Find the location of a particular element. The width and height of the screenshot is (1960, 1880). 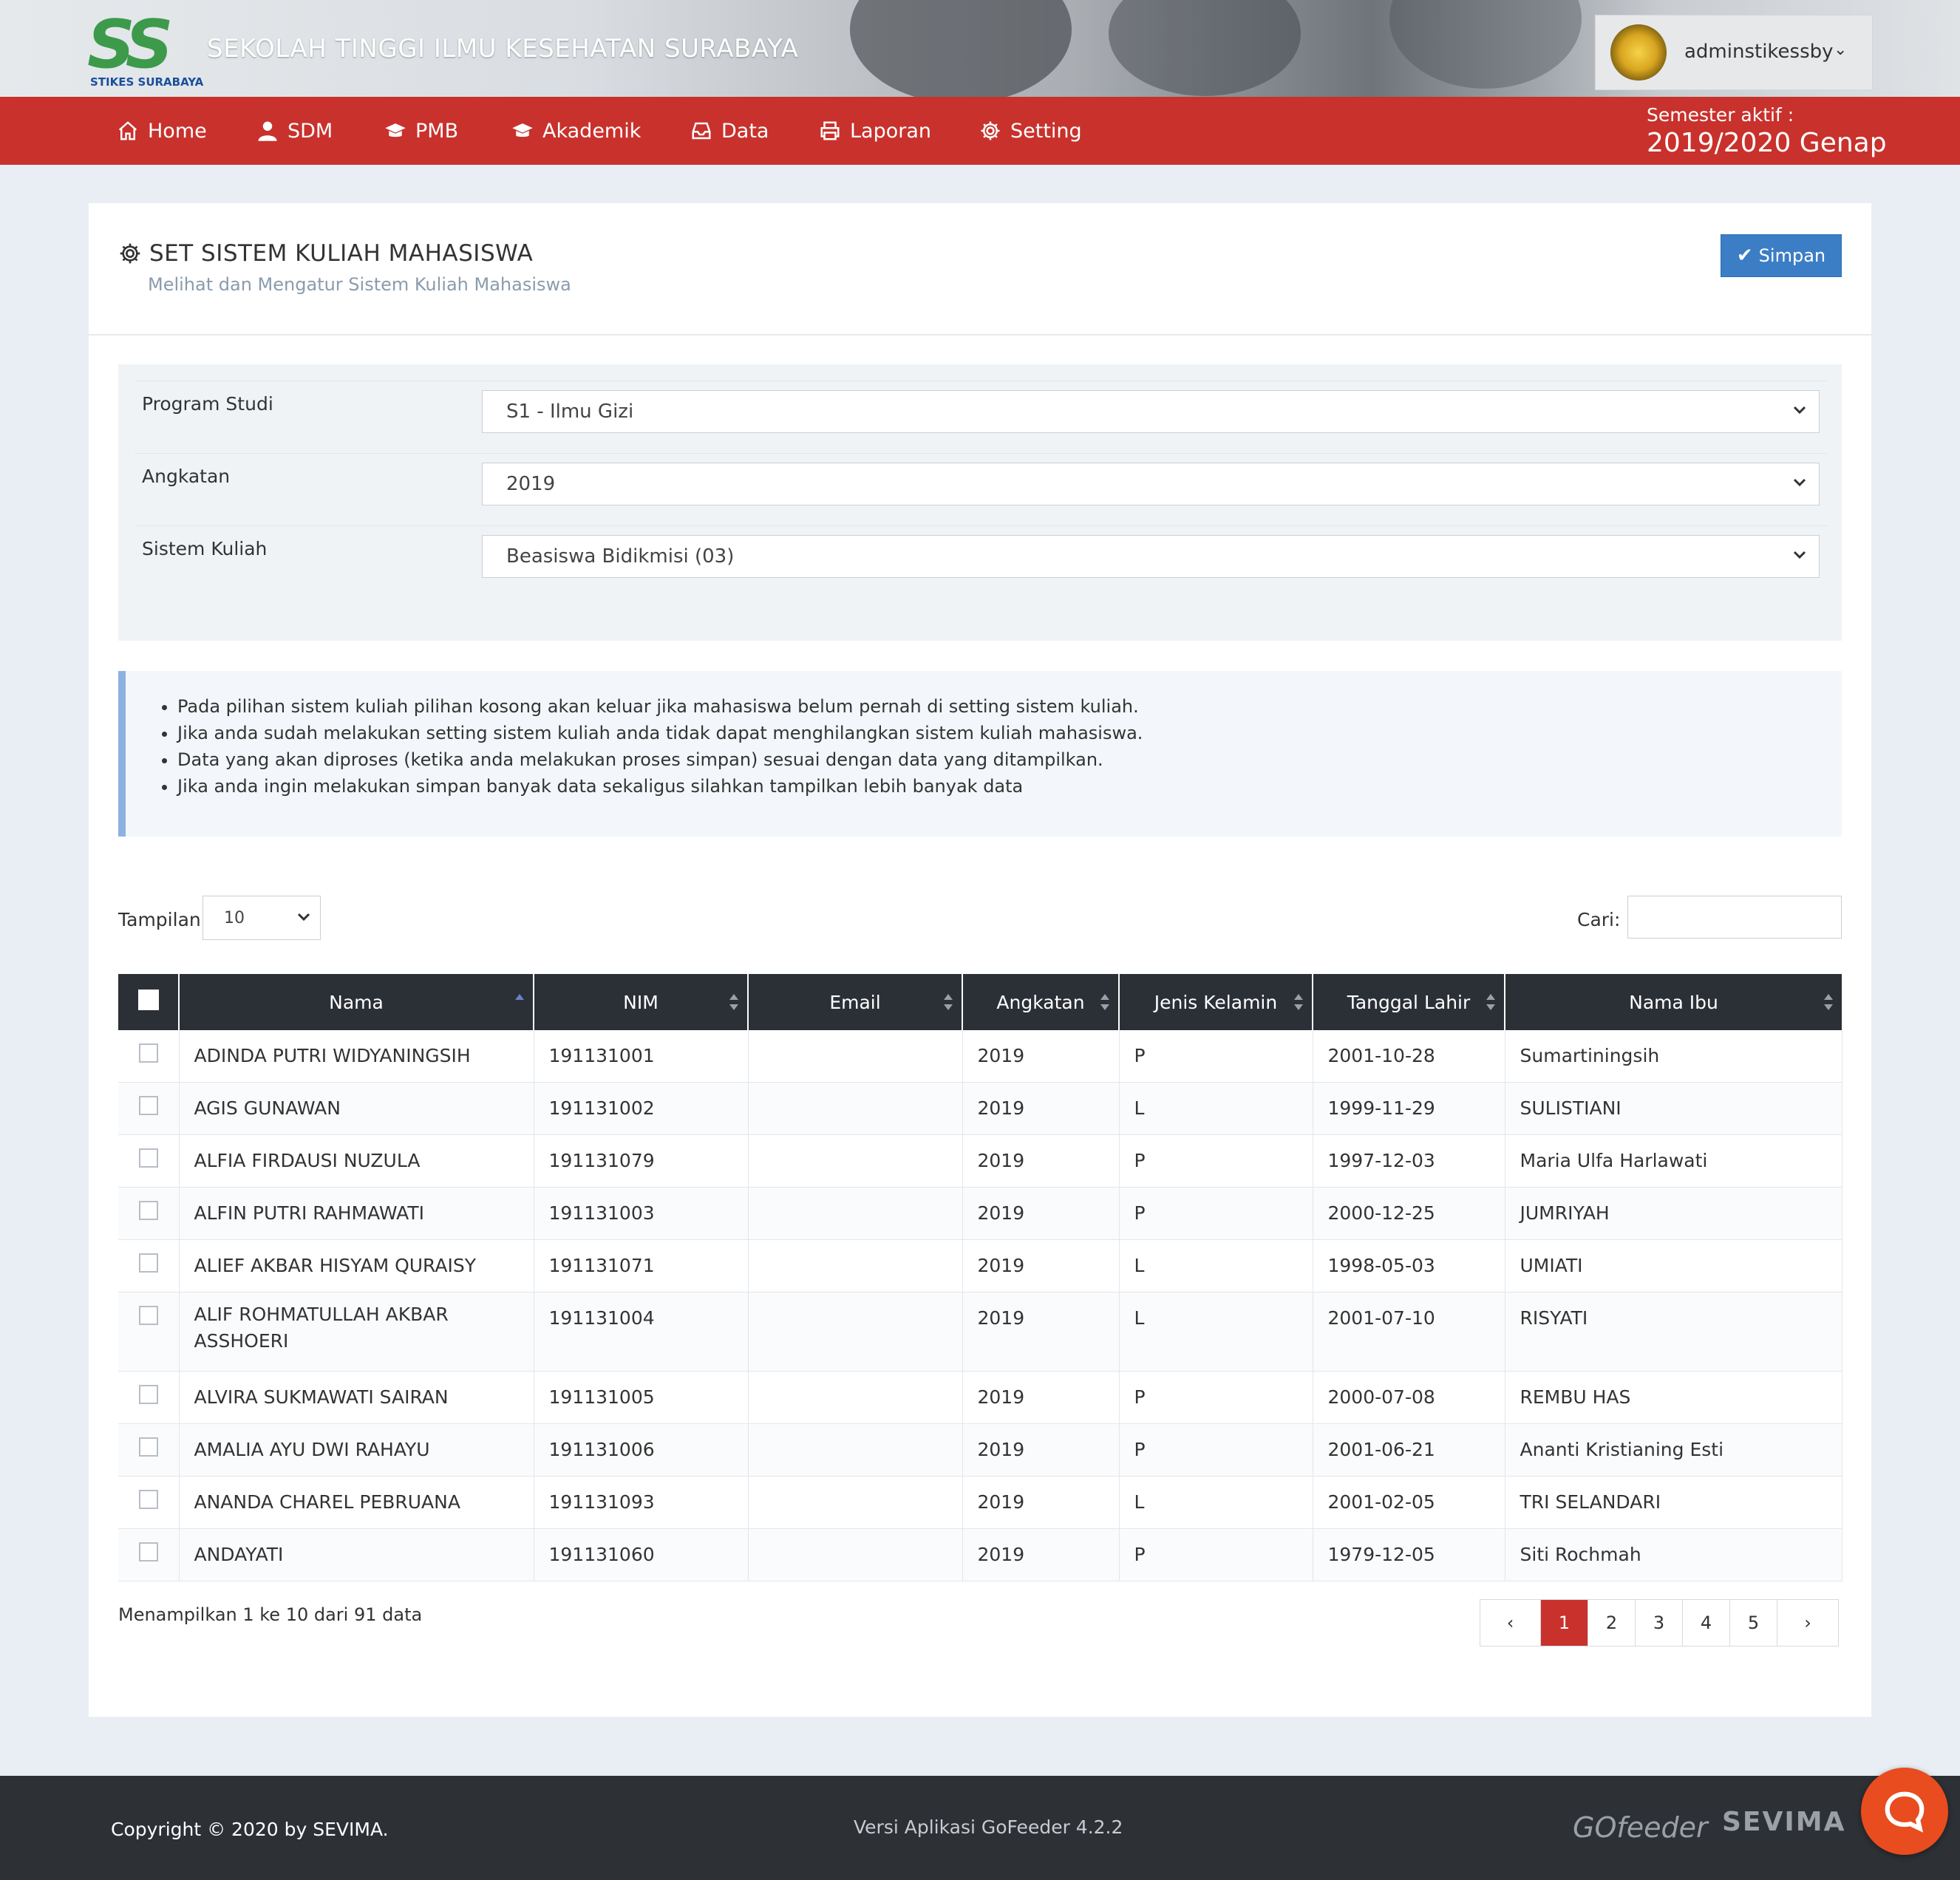

nav-item-akademik: Akademik is located at coordinates (576, 130).